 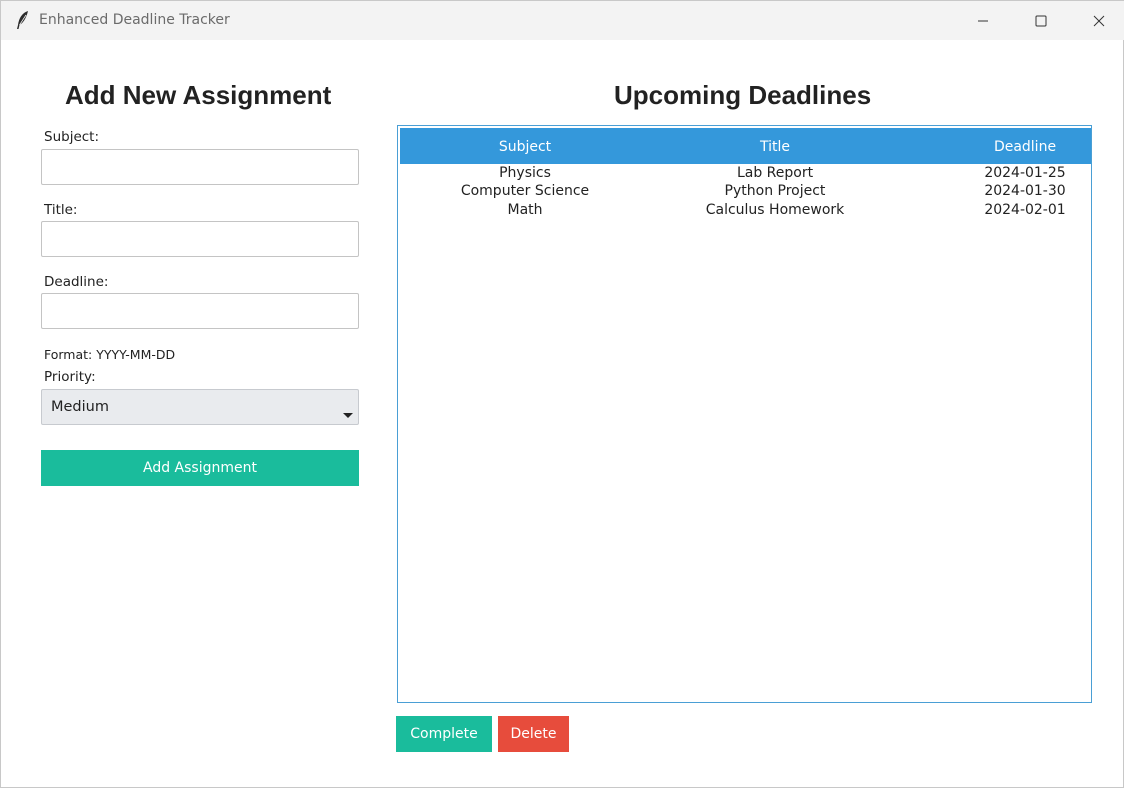 I want to click on table-row: Math Calculus Homework 2024-02-01, so click(x=745, y=210).